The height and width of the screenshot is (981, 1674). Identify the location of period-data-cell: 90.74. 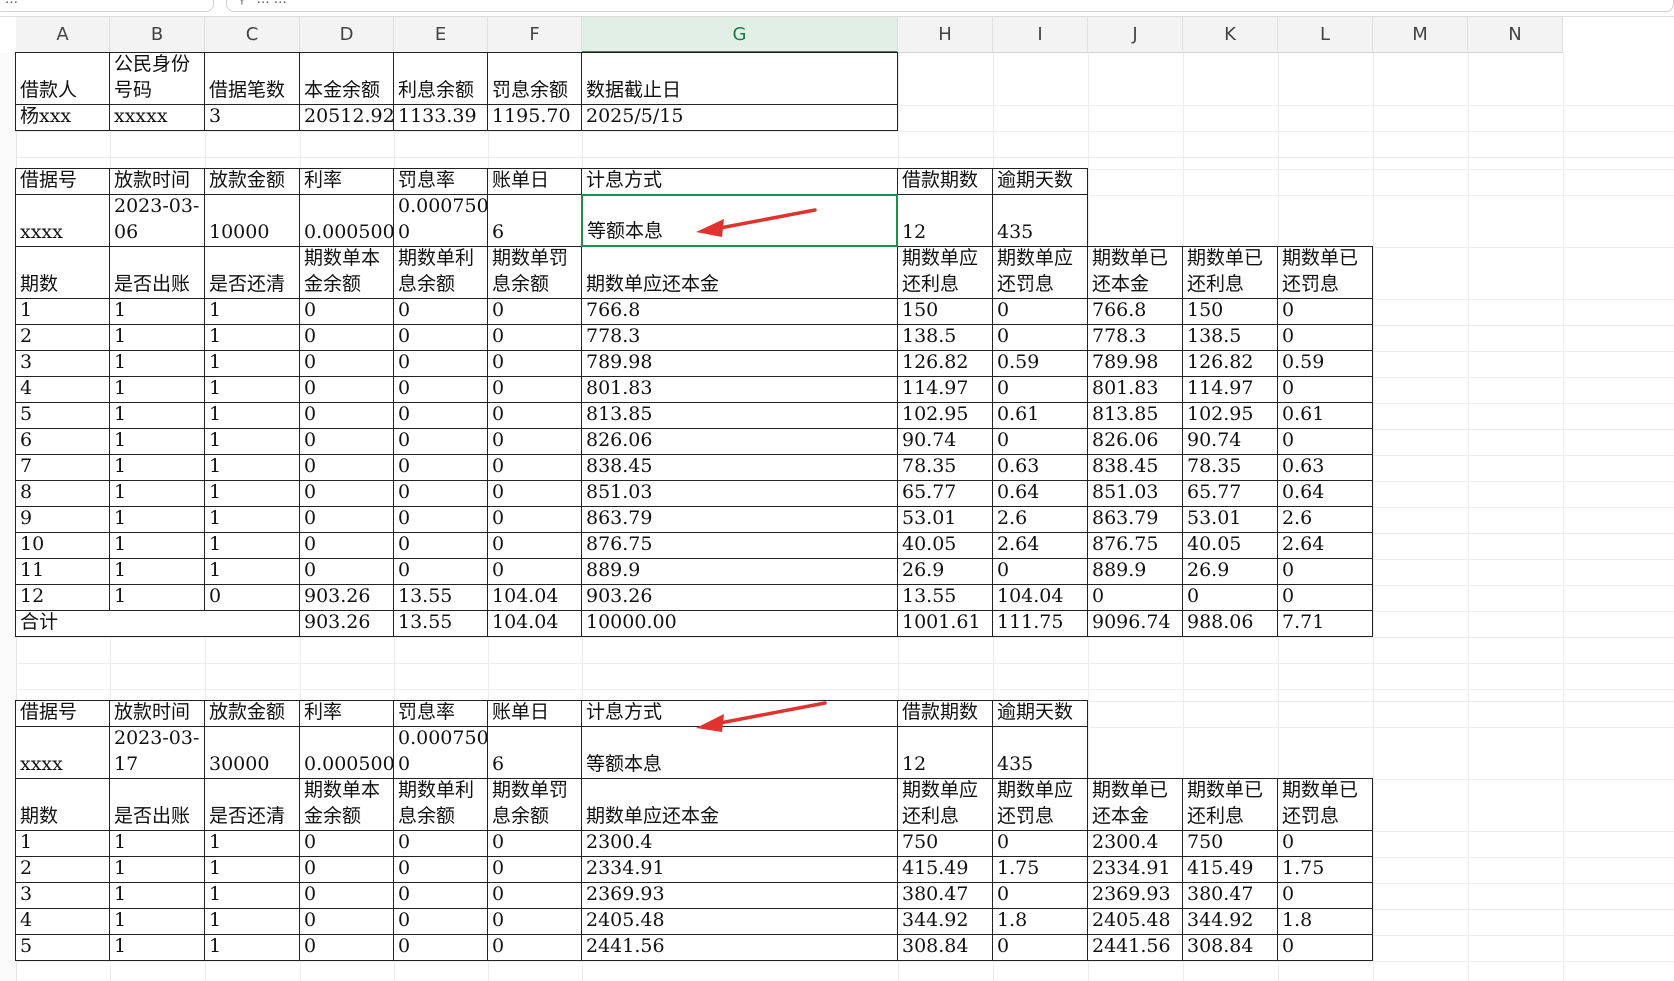
(1230, 441).